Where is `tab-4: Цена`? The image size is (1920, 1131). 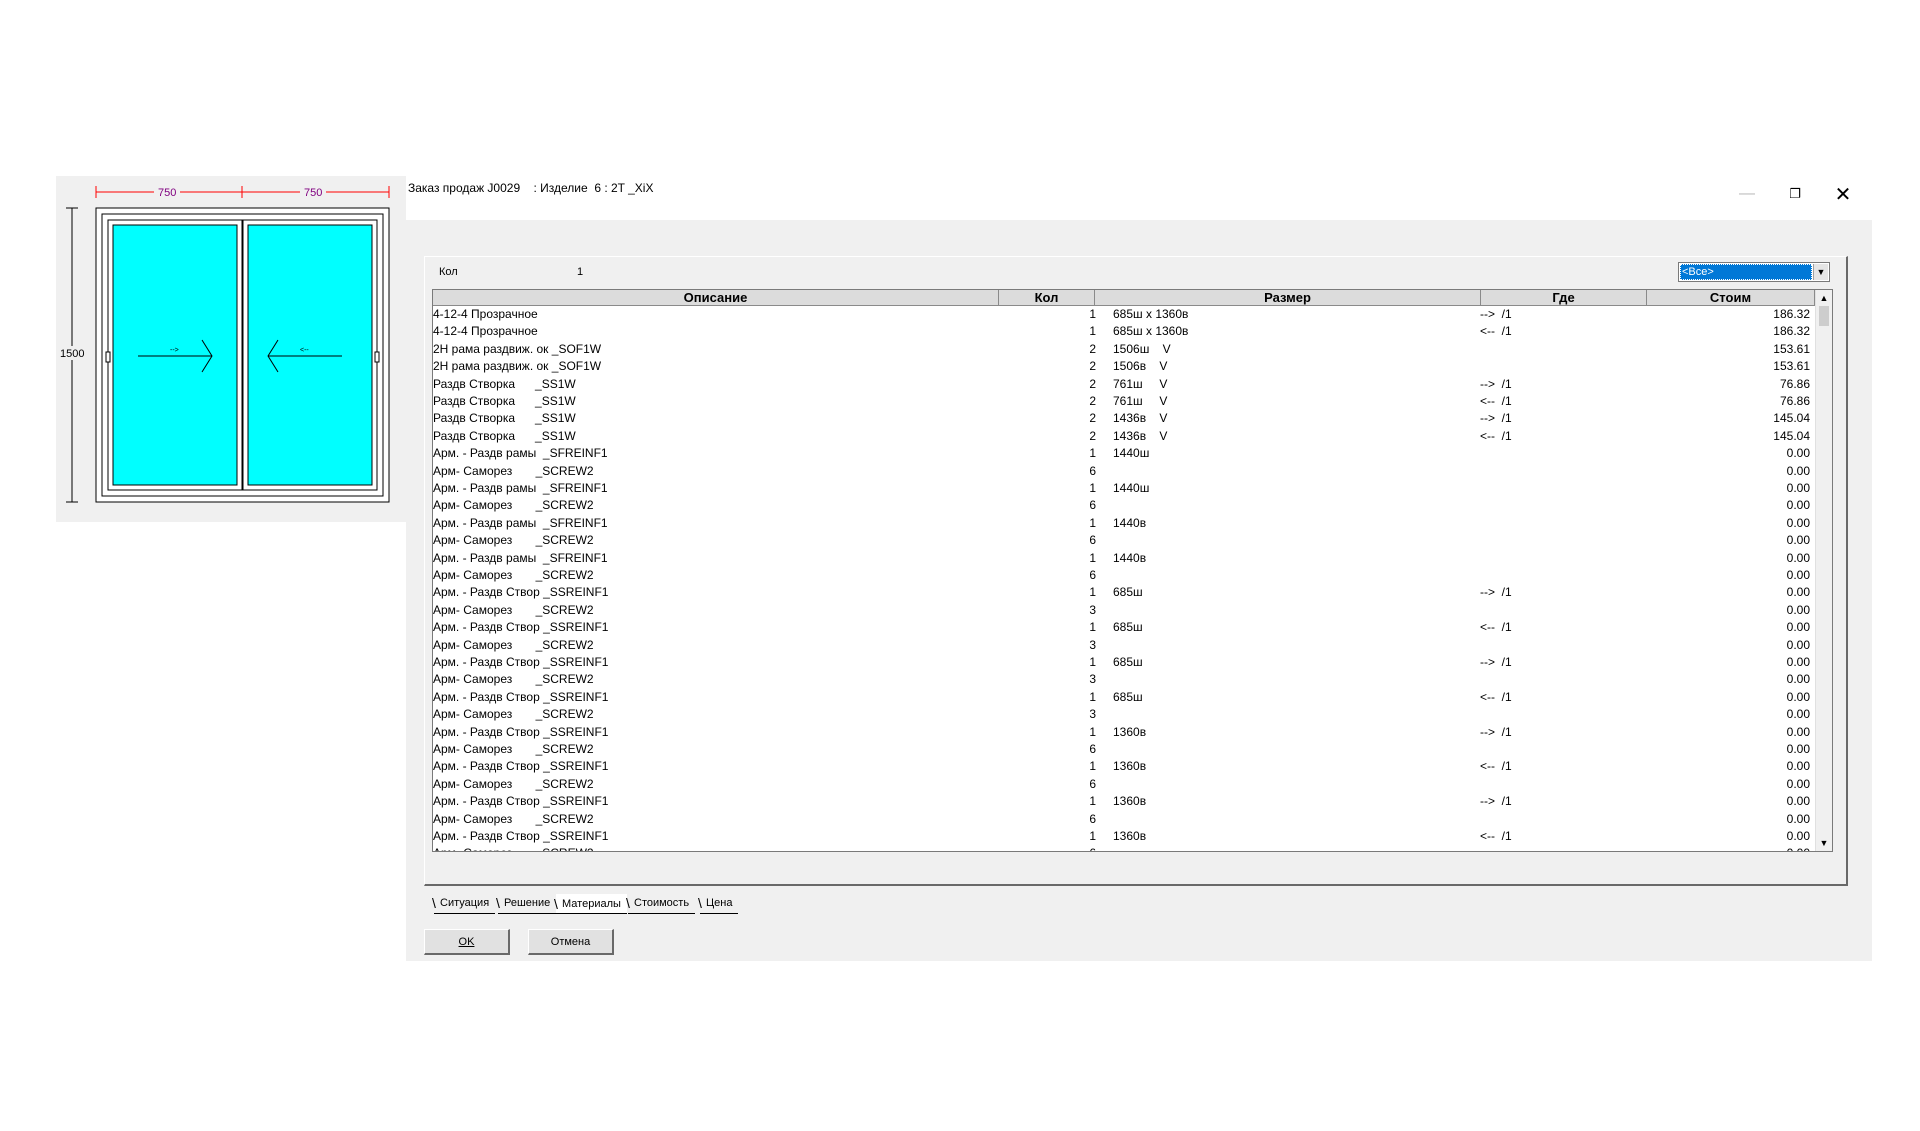 tab-4: Цена is located at coordinates (718, 904).